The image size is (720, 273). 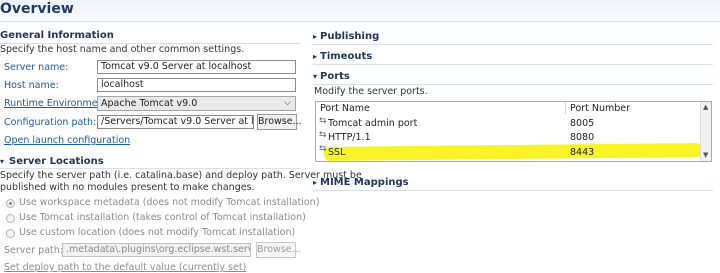 What do you see at coordinates (349, 36) in the screenshot?
I see `publishing-section-title: Publishing` at bounding box center [349, 36].